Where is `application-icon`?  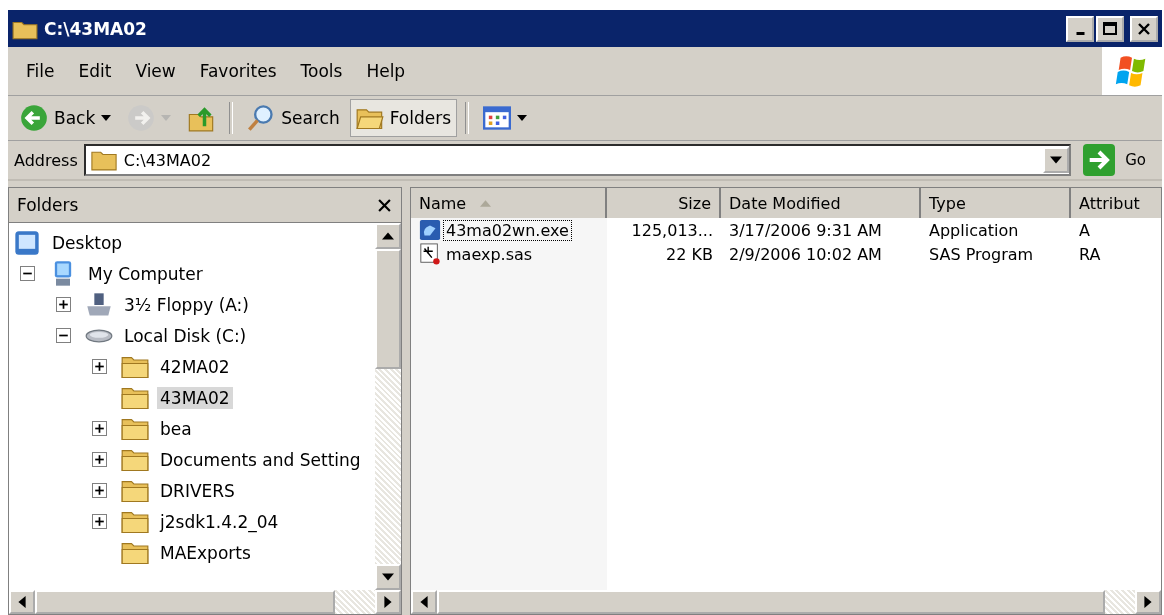 application-icon is located at coordinates (430, 230).